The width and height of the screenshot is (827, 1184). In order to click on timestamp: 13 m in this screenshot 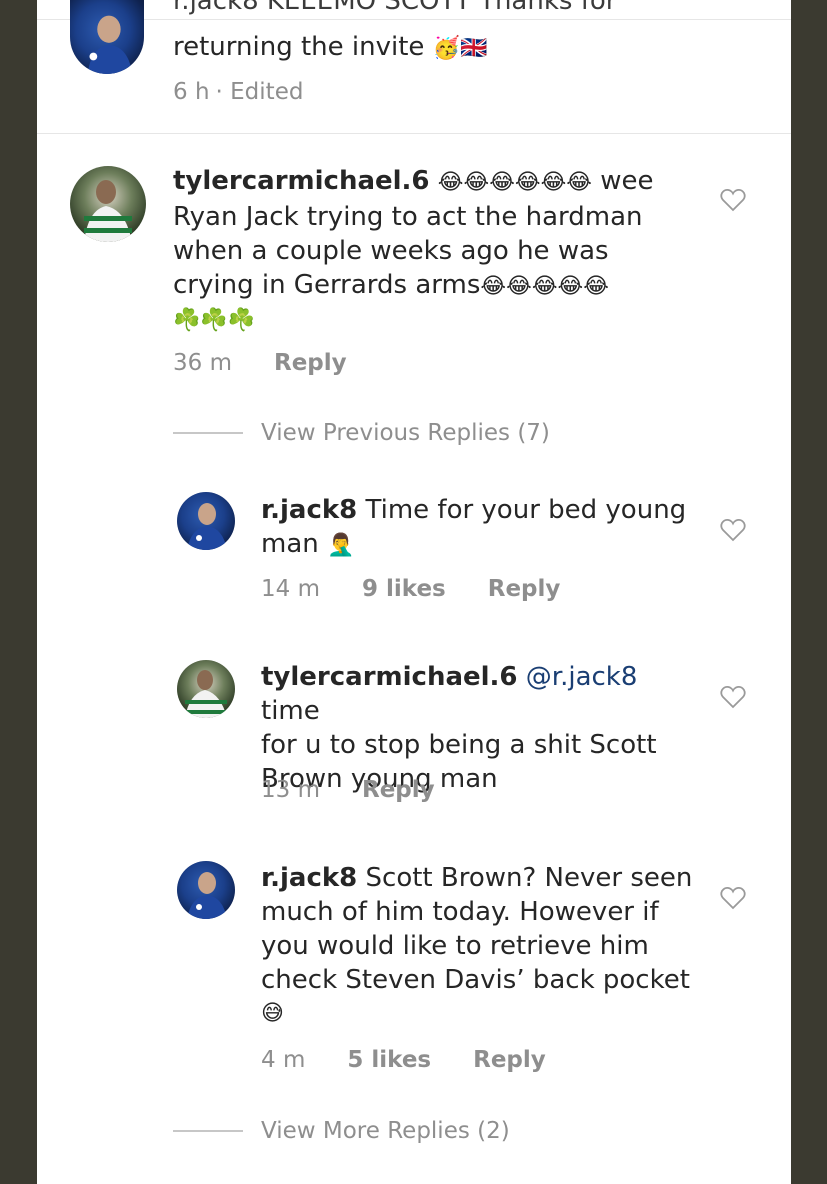, I will do `click(290, 790)`.